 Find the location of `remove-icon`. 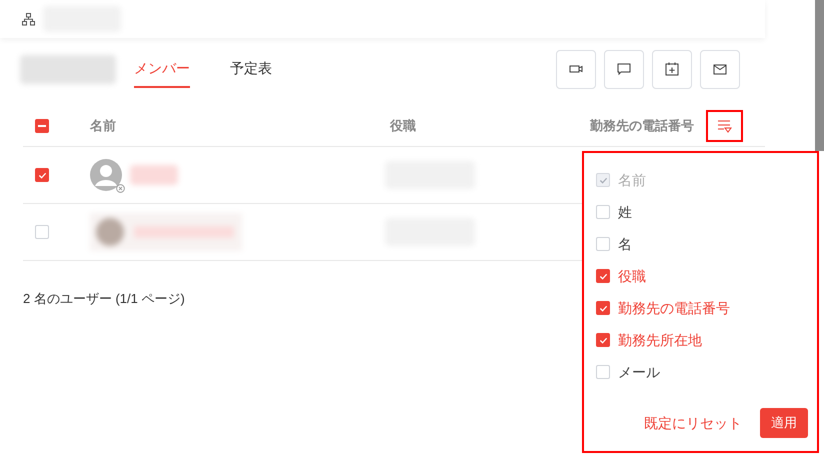

remove-icon is located at coordinates (120, 188).